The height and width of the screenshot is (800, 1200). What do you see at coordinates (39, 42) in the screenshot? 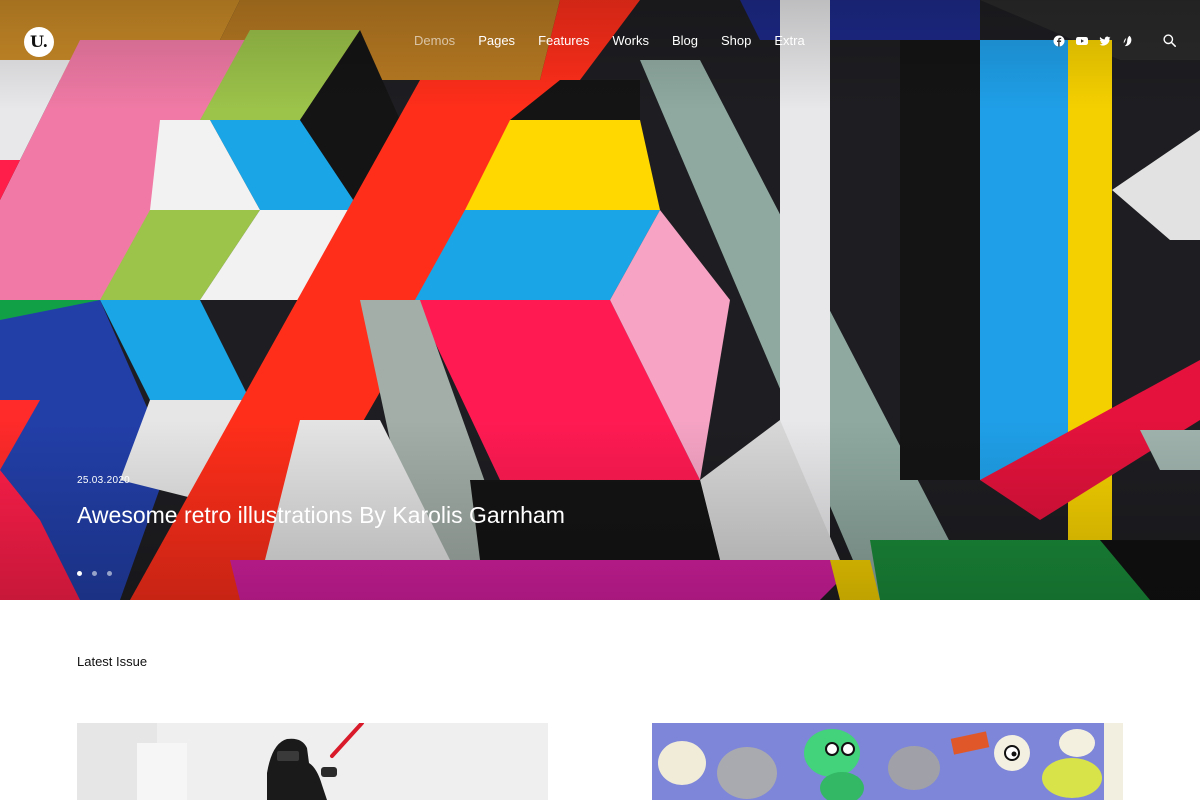
I see `site-logo: U.` at bounding box center [39, 42].